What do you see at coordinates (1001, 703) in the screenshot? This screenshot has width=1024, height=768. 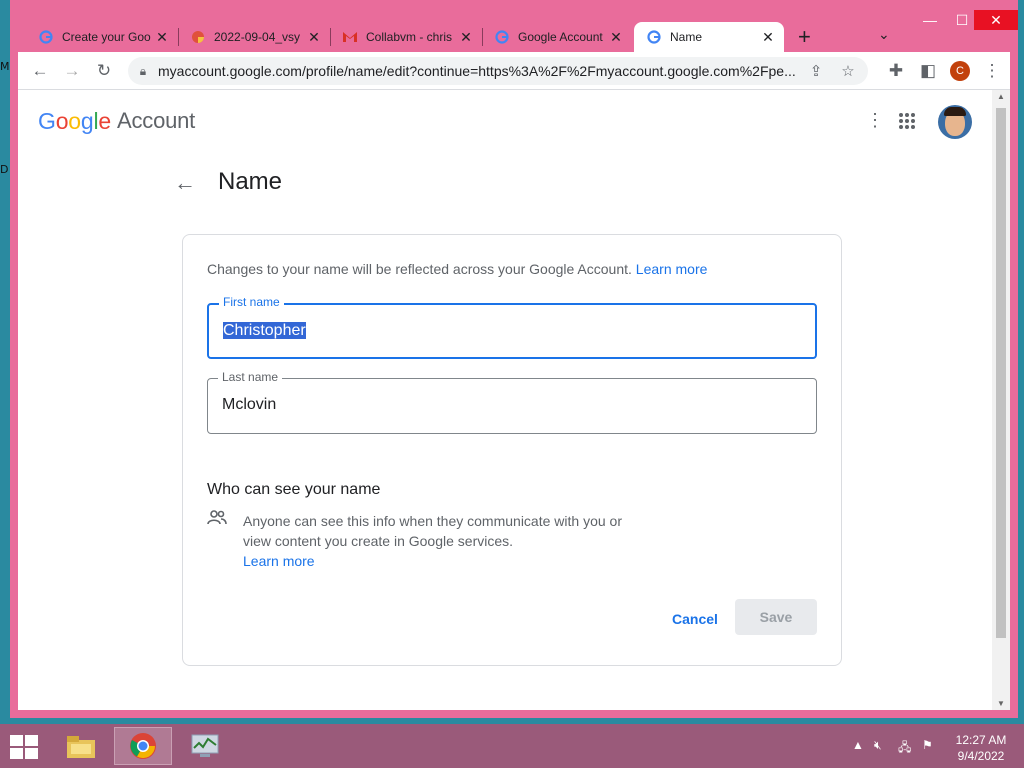 I see `scroll-down-icon: ▼` at bounding box center [1001, 703].